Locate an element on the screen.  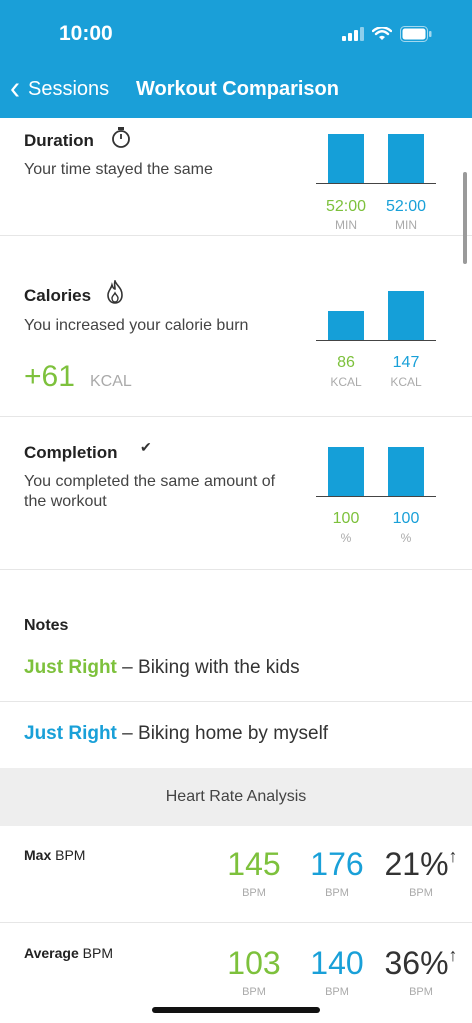
calories-bar-previous is located at coordinates (346, 325).